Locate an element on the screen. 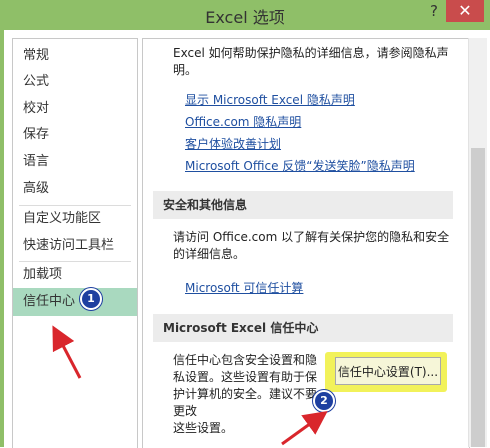 The image size is (490, 448). trust-text-line3: 护计算机的安全。建议不要 is located at coordinates (245, 394).